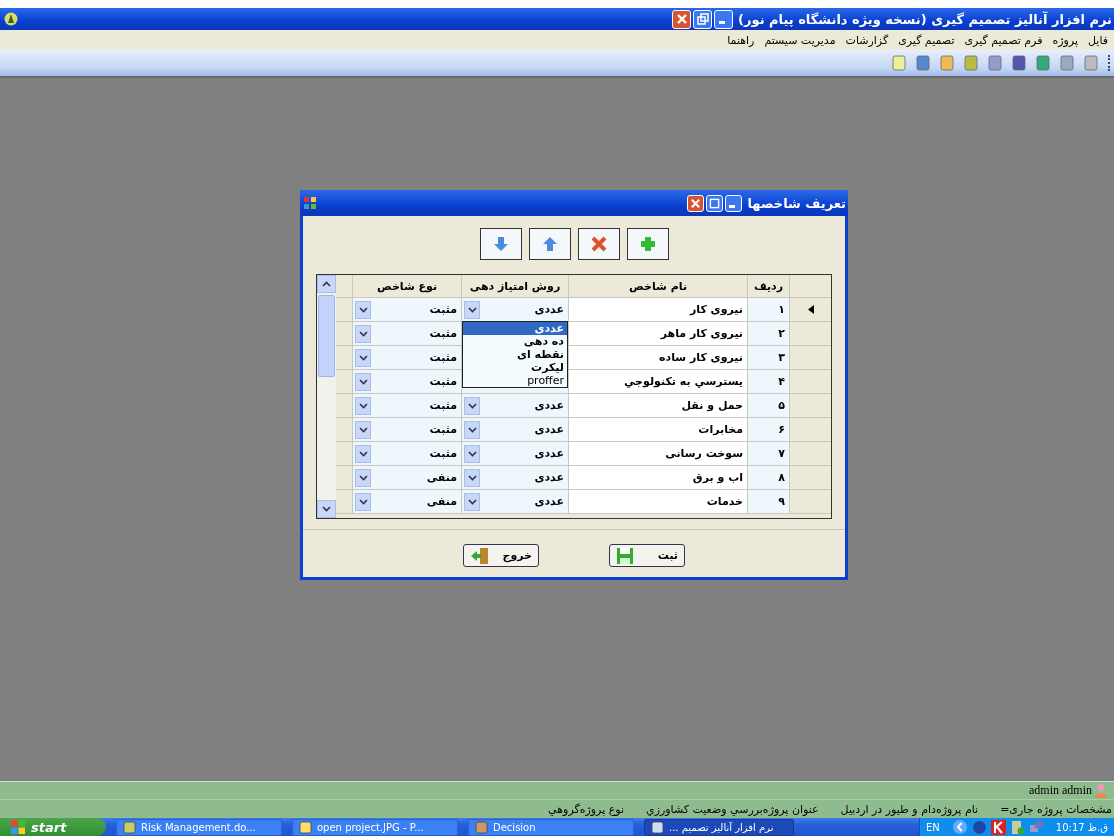  Describe the element at coordinates (1060, 790) in the screenshot. I see `user-name: admin admin` at that location.